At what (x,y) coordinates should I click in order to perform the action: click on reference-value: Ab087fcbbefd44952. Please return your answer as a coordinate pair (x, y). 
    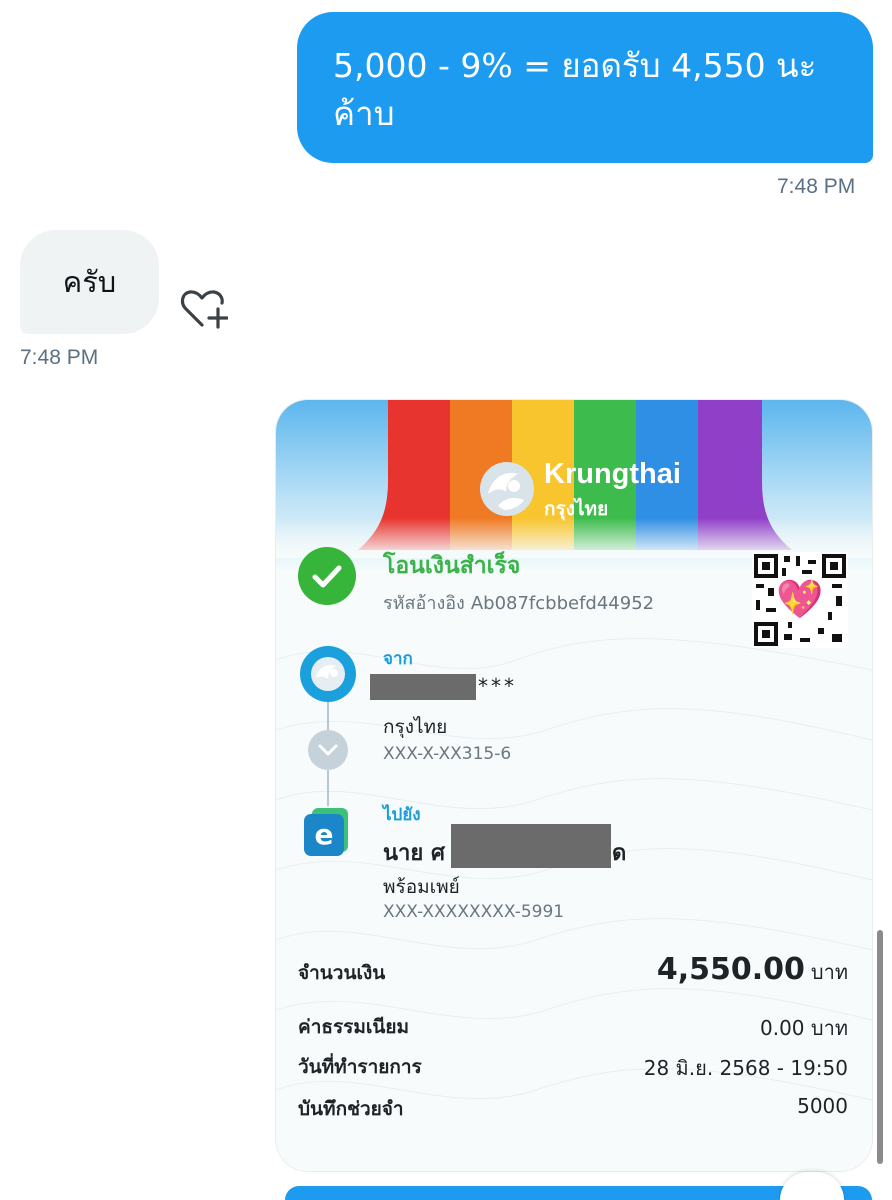
    Looking at the image, I should click on (562, 603).